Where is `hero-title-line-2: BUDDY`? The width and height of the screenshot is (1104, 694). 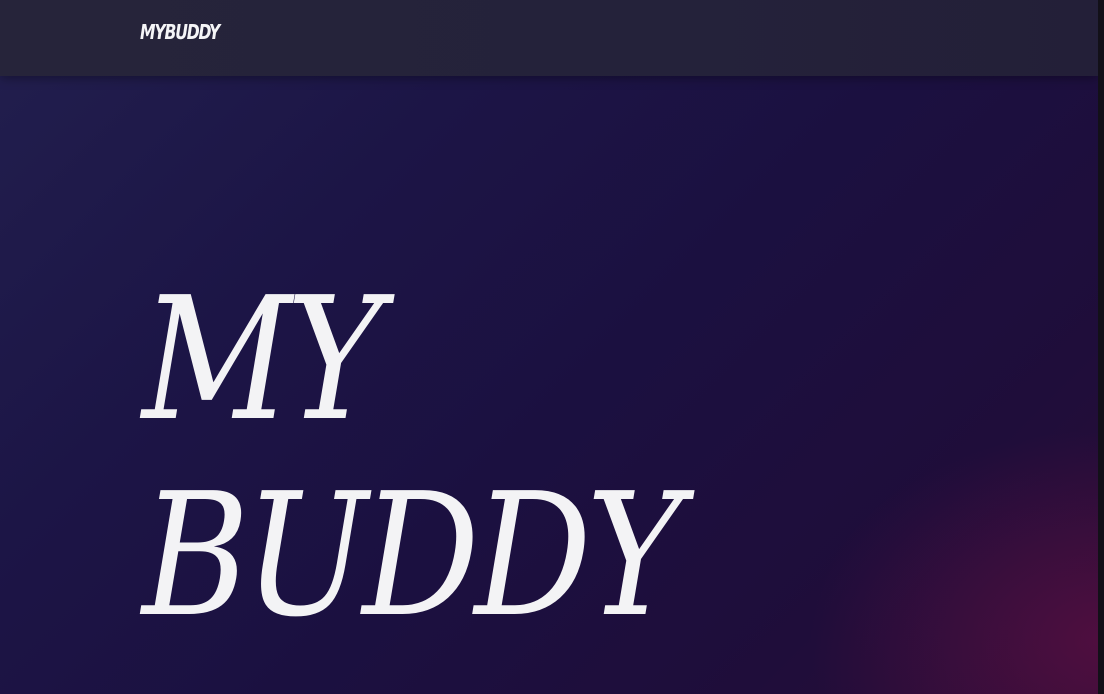
hero-title-line-2: BUDDY is located at coordinates (412, 556).